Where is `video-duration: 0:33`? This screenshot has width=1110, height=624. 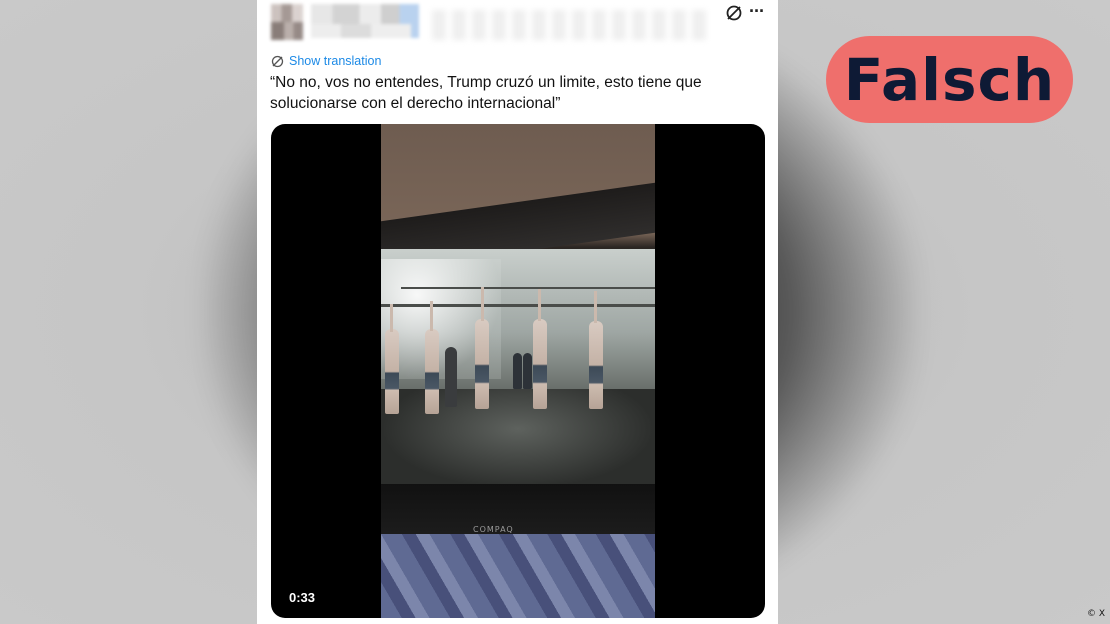
video-duration: 0:33 is located at coordinates (302, 597).